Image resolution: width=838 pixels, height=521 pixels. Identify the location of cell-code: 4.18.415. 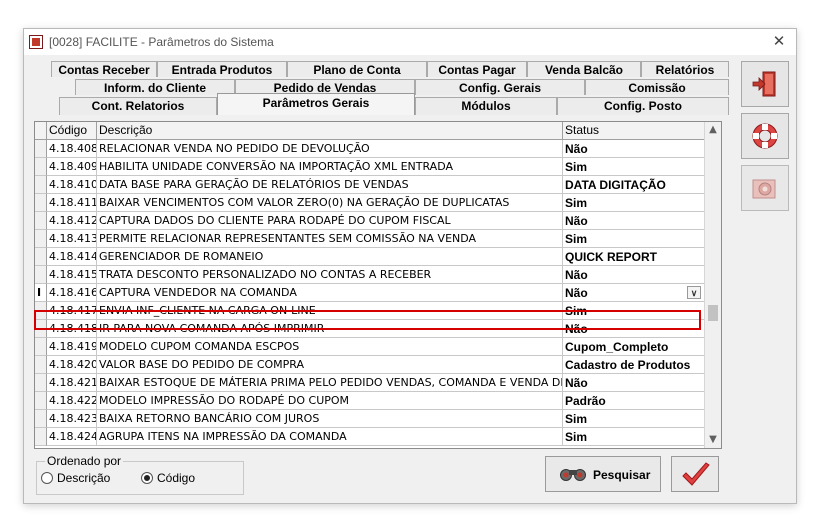
(72, 275).